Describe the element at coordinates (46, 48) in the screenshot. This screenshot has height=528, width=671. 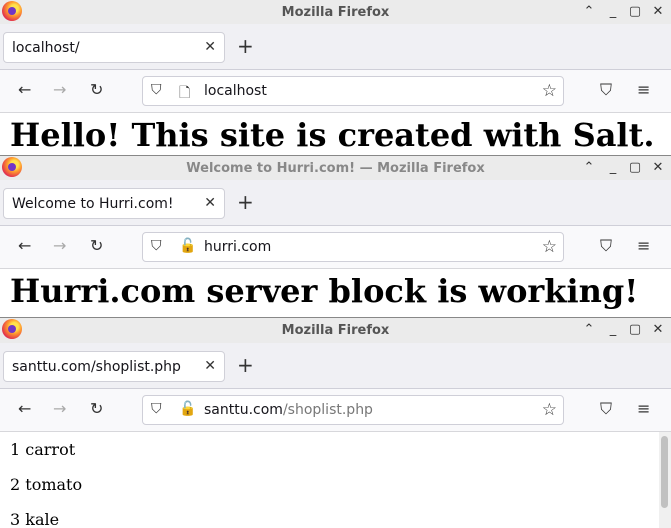
I see `tab-title: localhost/` at that location.